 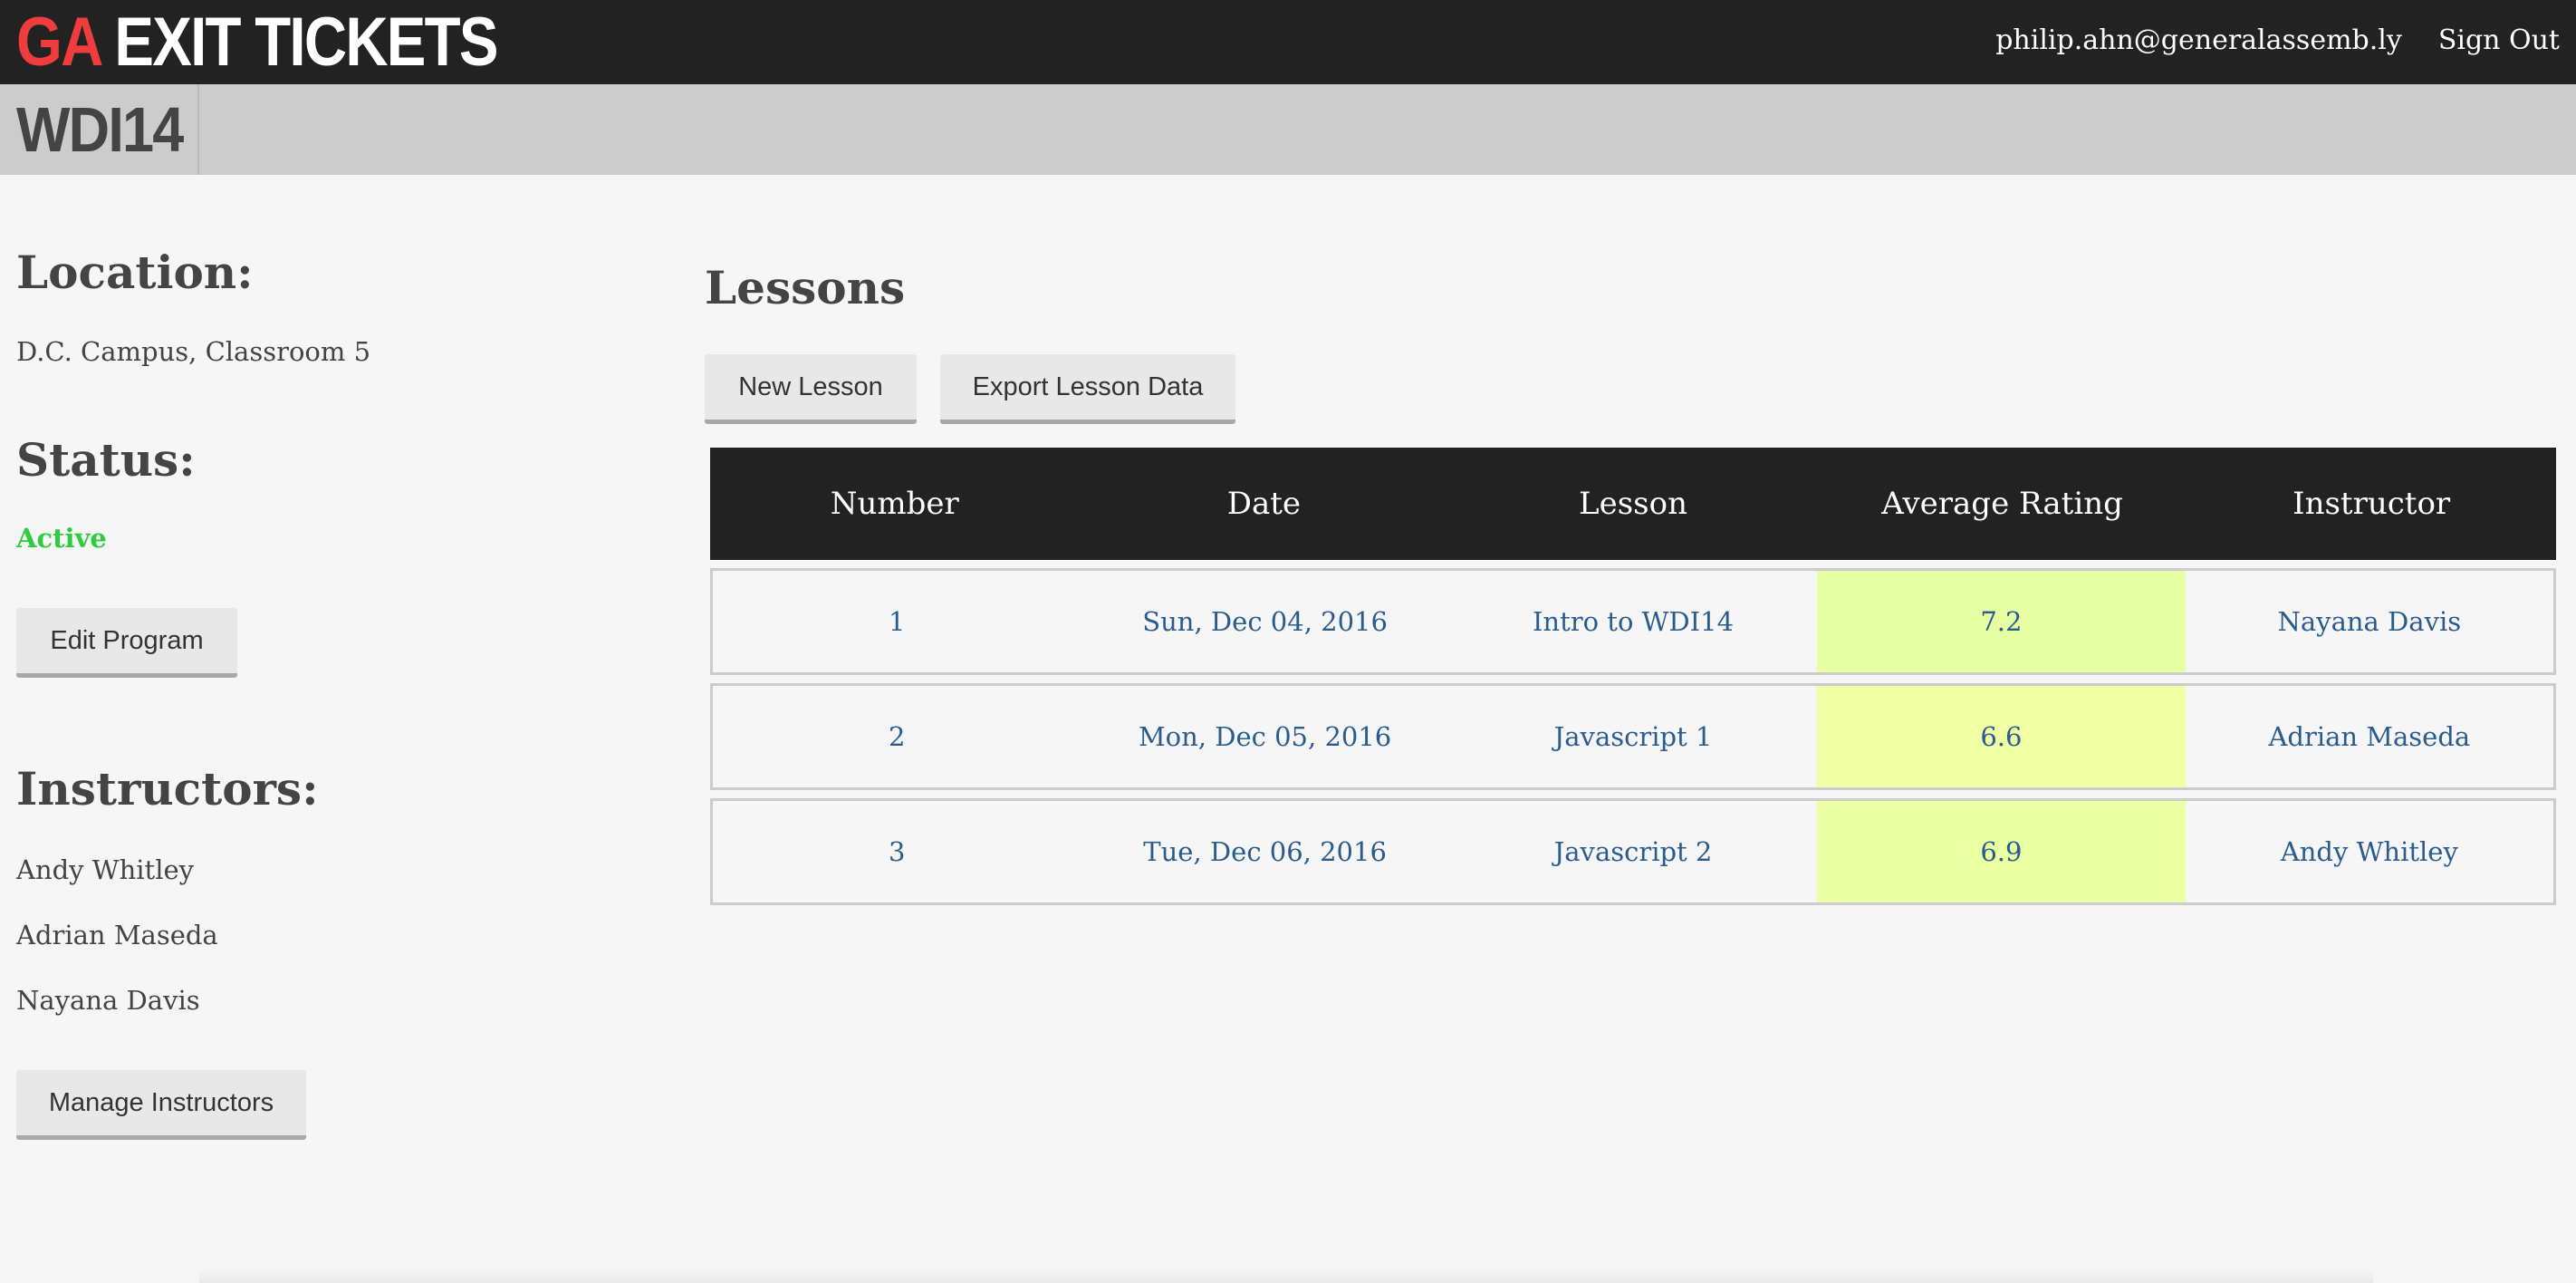 What do you see at coordinates (2499, 40) in the screenshot?
I see `sign-out-link: Sign Out` at bounding box center [2499, 40].